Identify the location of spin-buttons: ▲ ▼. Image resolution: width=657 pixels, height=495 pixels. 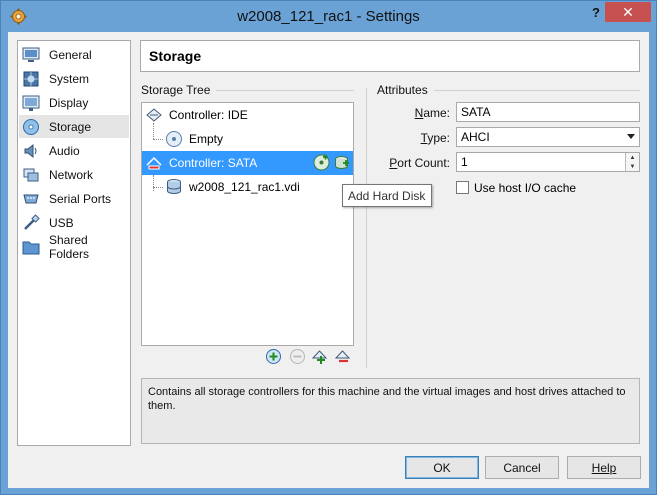
(632, 162).